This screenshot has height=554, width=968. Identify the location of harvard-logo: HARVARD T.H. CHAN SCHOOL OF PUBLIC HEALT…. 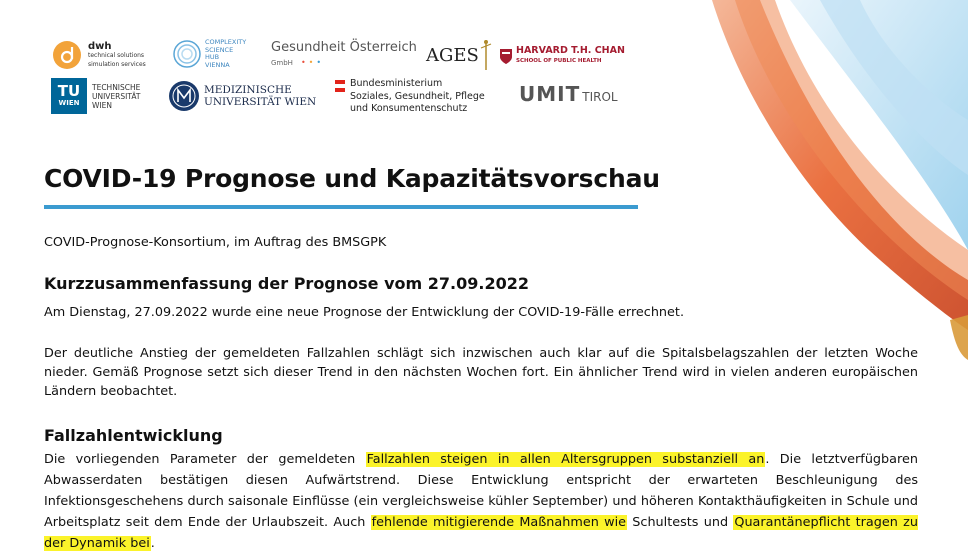
(562, 56).